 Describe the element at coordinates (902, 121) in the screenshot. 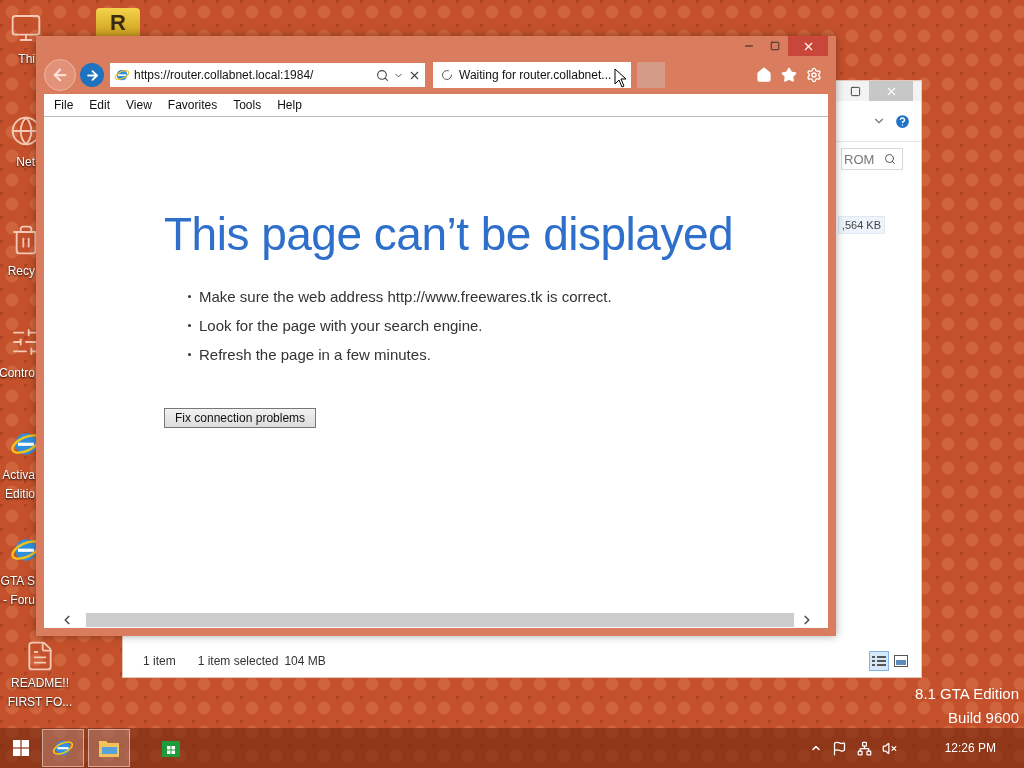

I see `help-icon` at that location.